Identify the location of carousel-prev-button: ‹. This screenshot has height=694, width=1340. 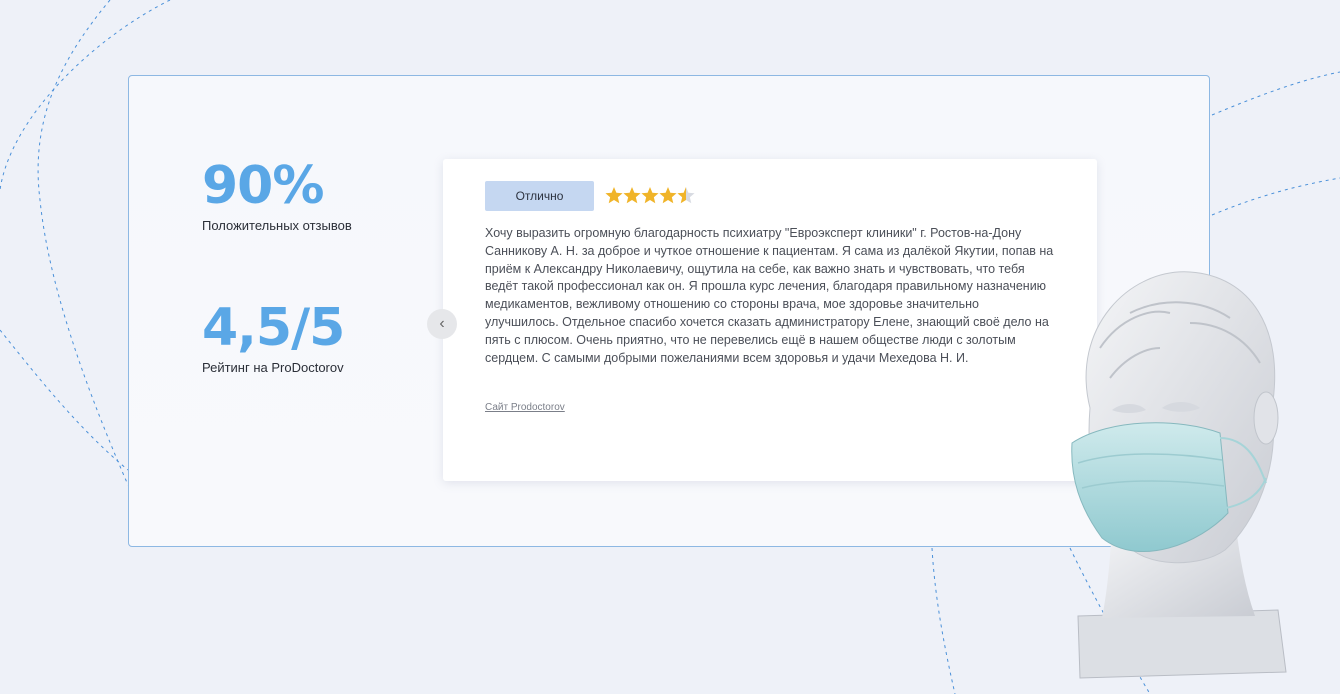
(442, 324).